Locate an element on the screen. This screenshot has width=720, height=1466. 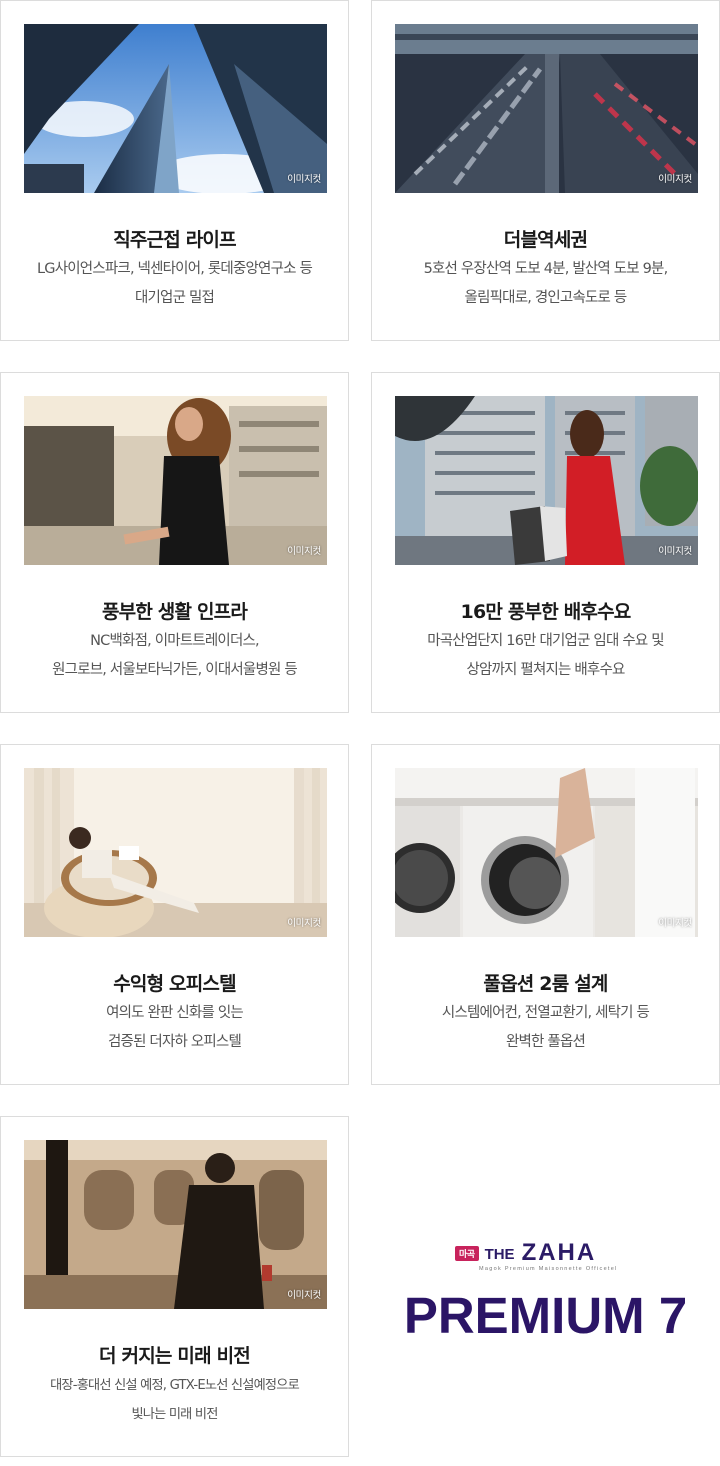
card-description-line: 검증된 더자하 오피스텔 is located at coordinates (174, 1042).